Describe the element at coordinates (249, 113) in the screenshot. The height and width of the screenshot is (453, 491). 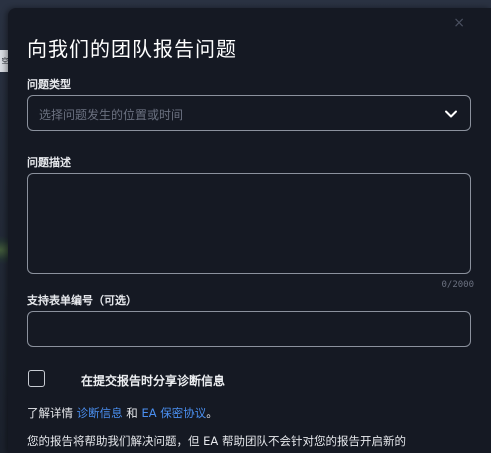
I see `issue-type-dropdown: 选择问题发生的位置或时间` at that location.